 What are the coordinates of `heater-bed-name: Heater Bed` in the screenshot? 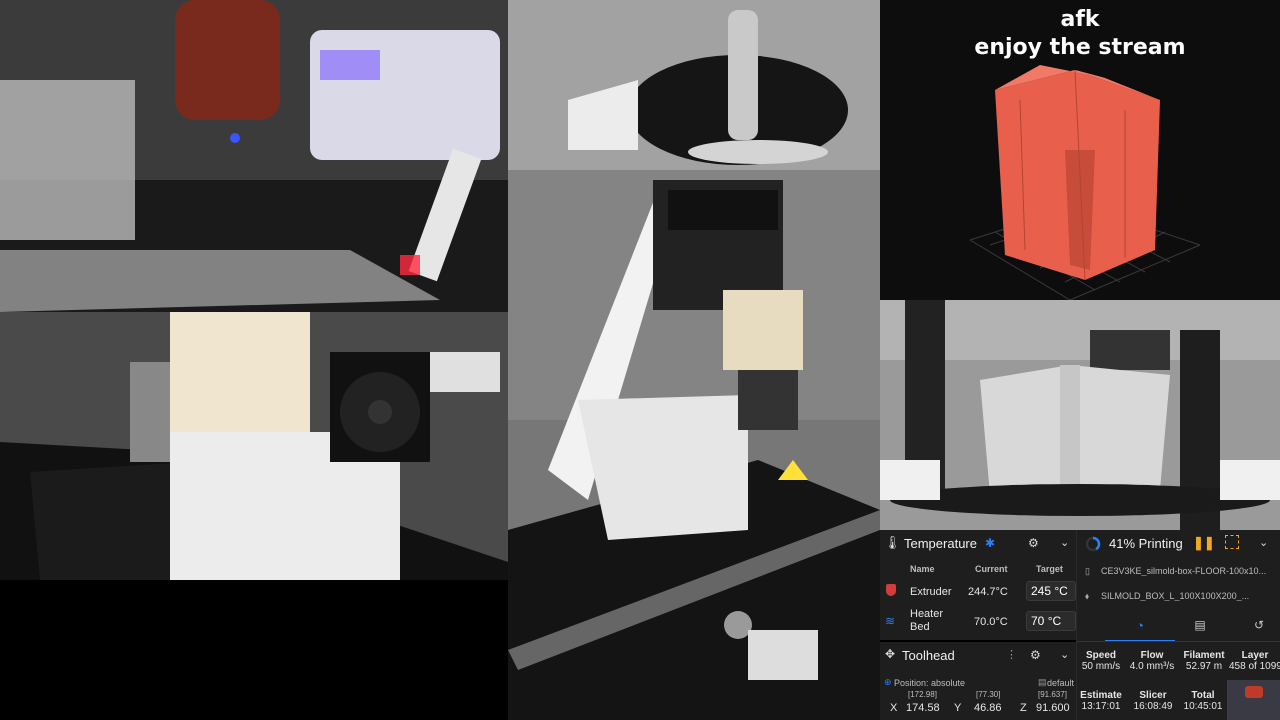 It's located at (926, 621).